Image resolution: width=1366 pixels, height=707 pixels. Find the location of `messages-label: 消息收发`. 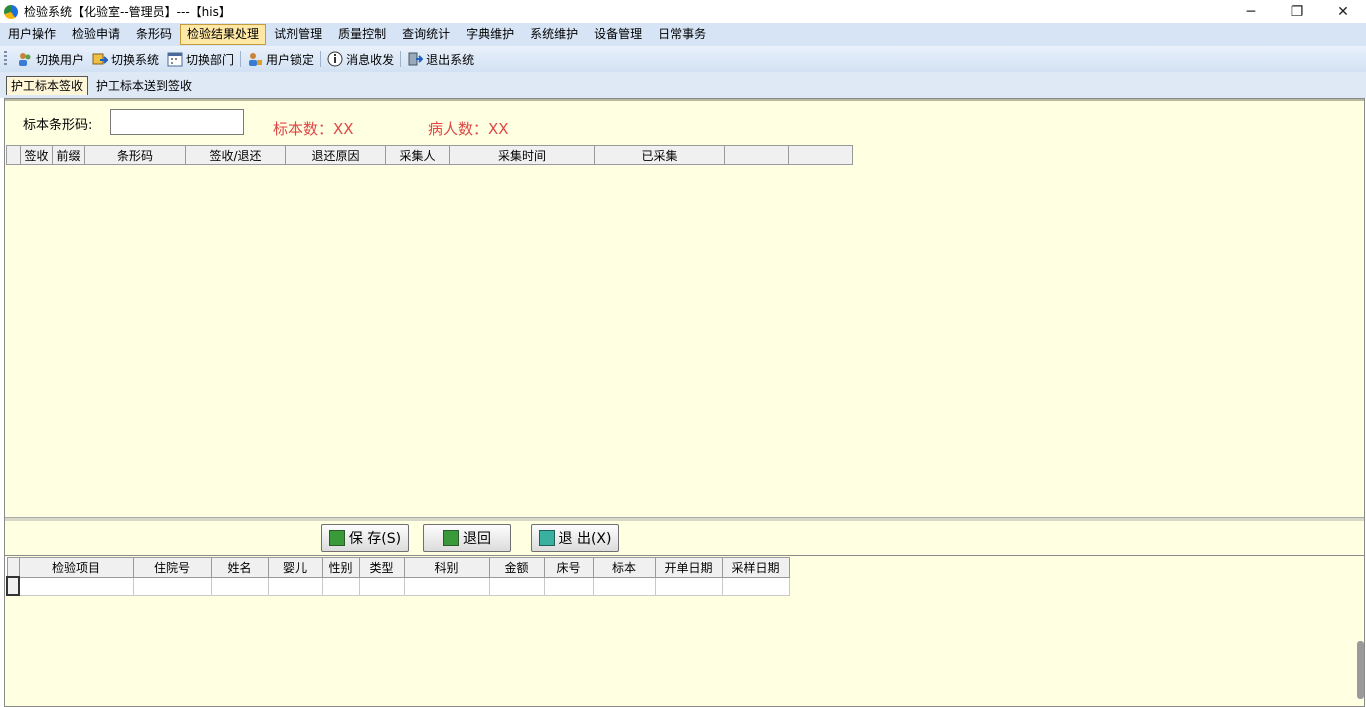

messages-label: 消息收发 is located at coordinates (370, 59).